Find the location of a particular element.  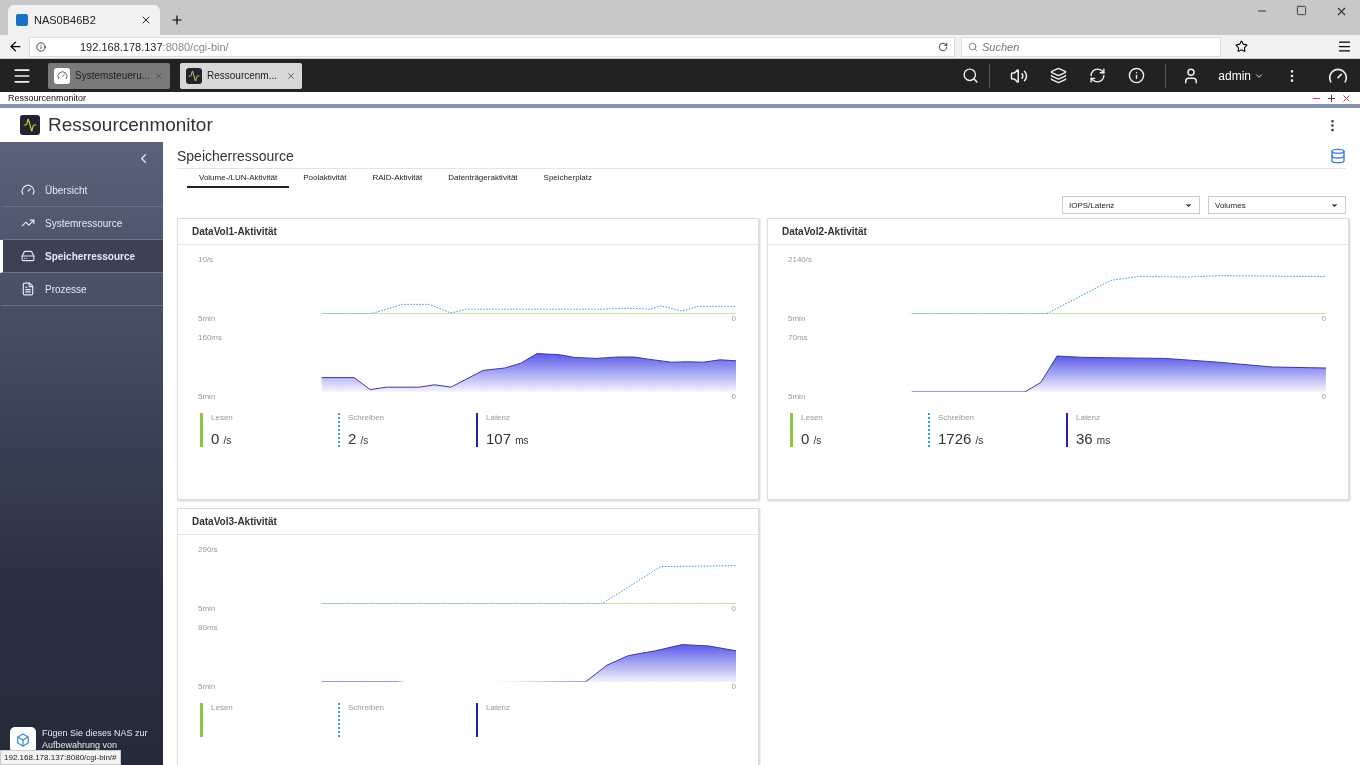

axis-label: 2140/s is located at coordinates (801, 259).